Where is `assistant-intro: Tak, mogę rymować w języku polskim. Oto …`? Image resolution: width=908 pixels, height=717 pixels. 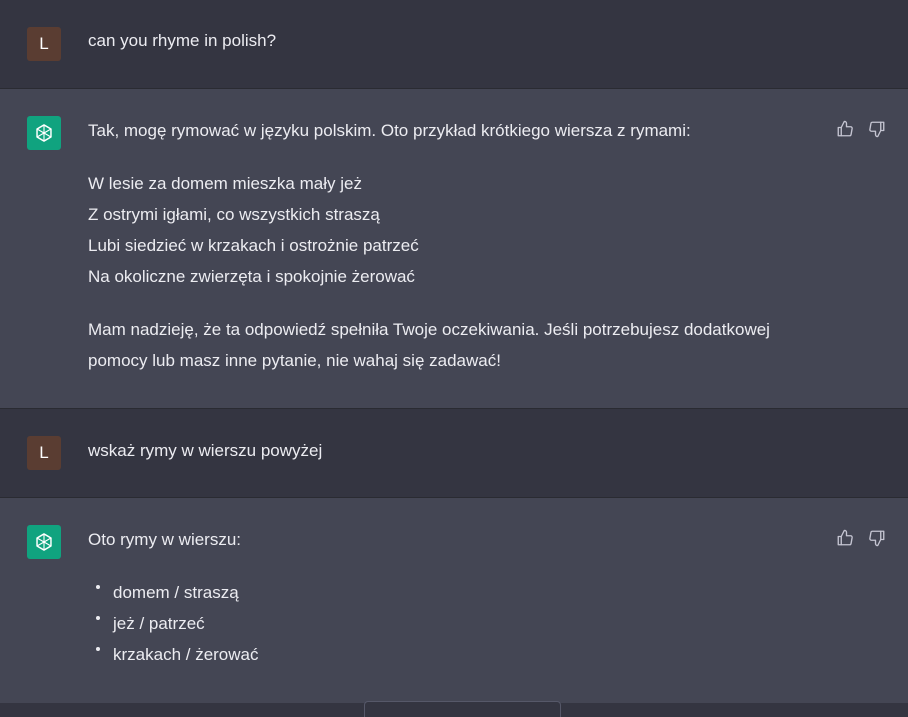 assistant-intro: Tak, mogę rymować w języku polskim. Oto … is located at coordinates (389, 130).